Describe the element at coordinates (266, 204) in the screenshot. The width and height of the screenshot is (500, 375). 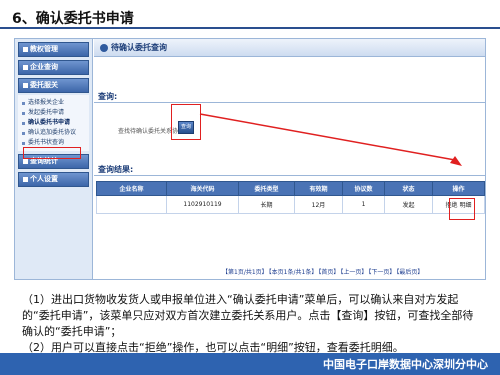
I see `cell-delegation-type: 长期` at that location.